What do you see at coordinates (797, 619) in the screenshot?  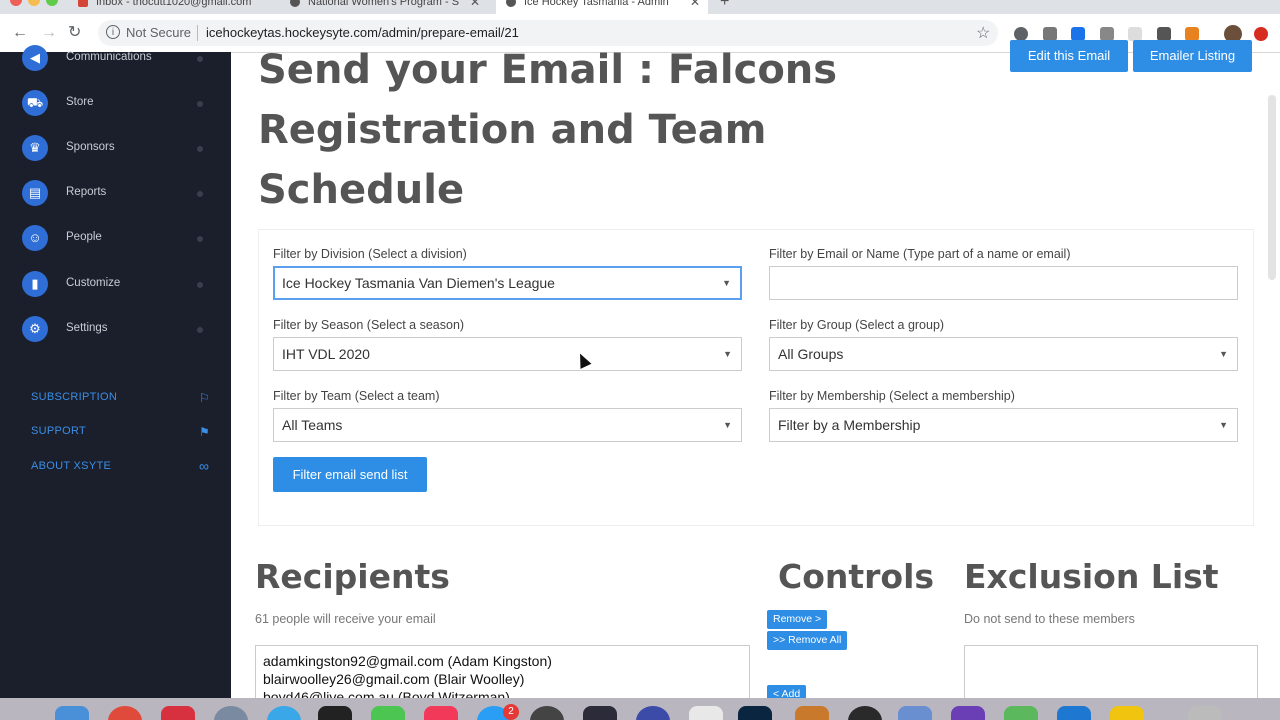 I see `remove-button: Remove >` at bounding box center [797, 619].